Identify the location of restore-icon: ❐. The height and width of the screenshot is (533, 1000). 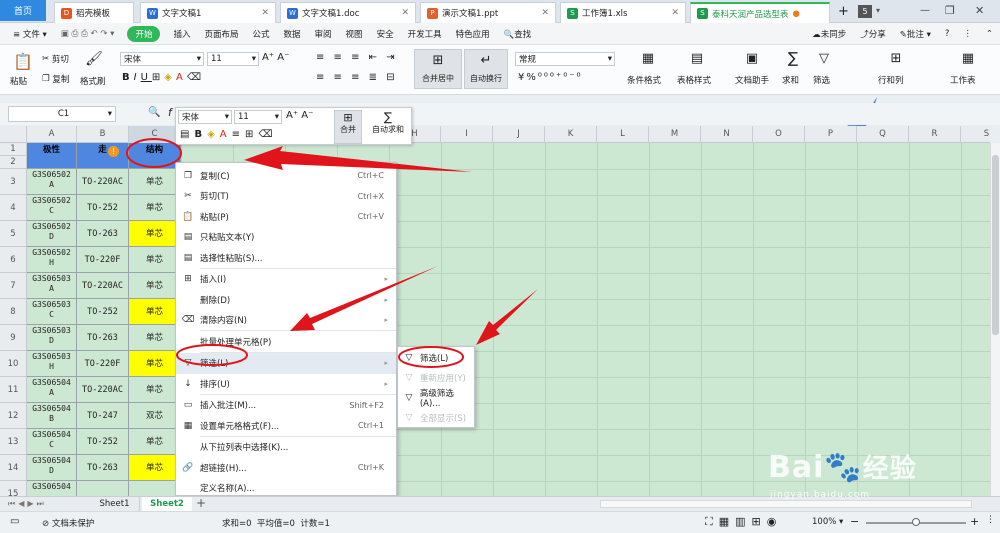
(950, 10).